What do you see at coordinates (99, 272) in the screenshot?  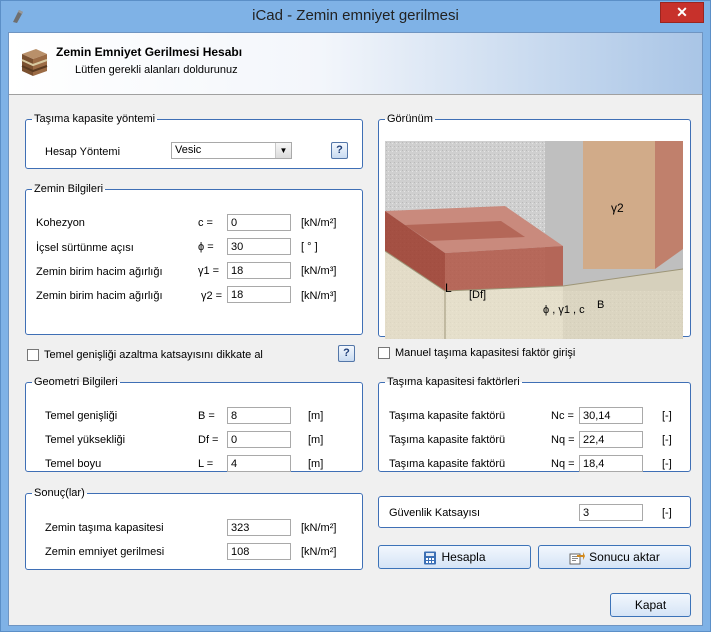 I see `unit-weight-1-label: Zemin birim hacim ağırlığı` at bounding box center [99, 272].